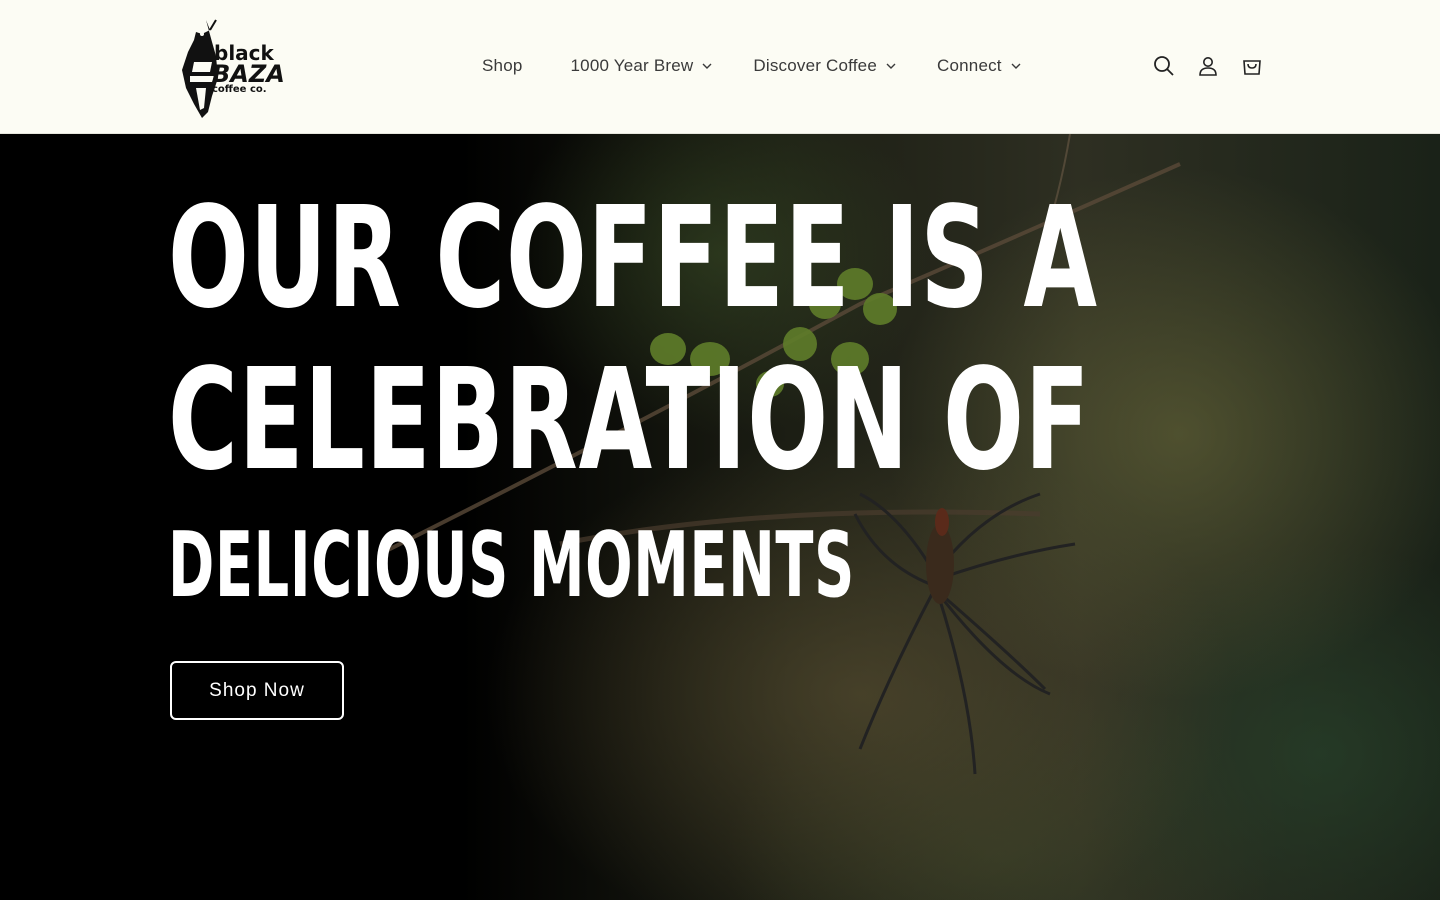 The height and width of the screenshot is (900, 1440). Describe the element at coordinates (239, 89) in the screenshot. I see `svg-text: coffee co.` at that location.